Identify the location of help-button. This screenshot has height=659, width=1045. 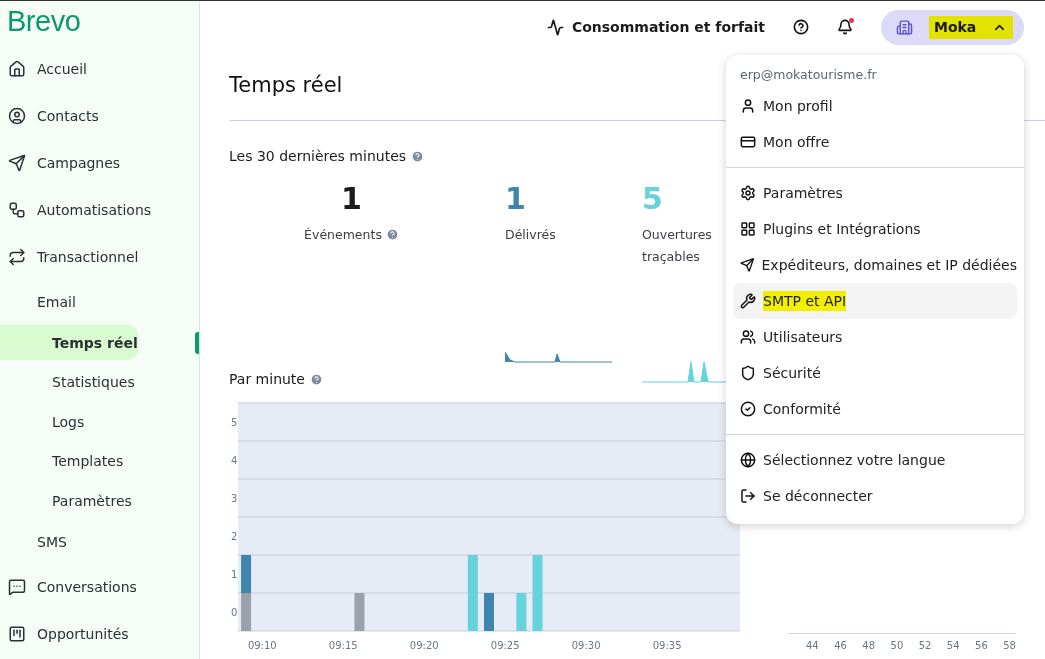
(801, 27).